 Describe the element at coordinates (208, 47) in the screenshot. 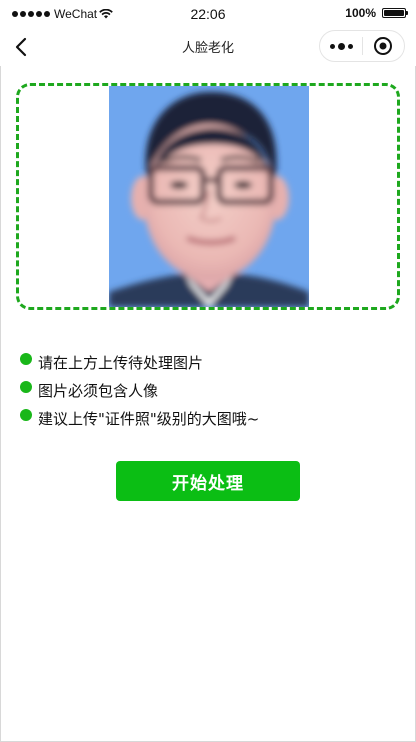

I see `navigation-bar: 人脸老化` at that location.